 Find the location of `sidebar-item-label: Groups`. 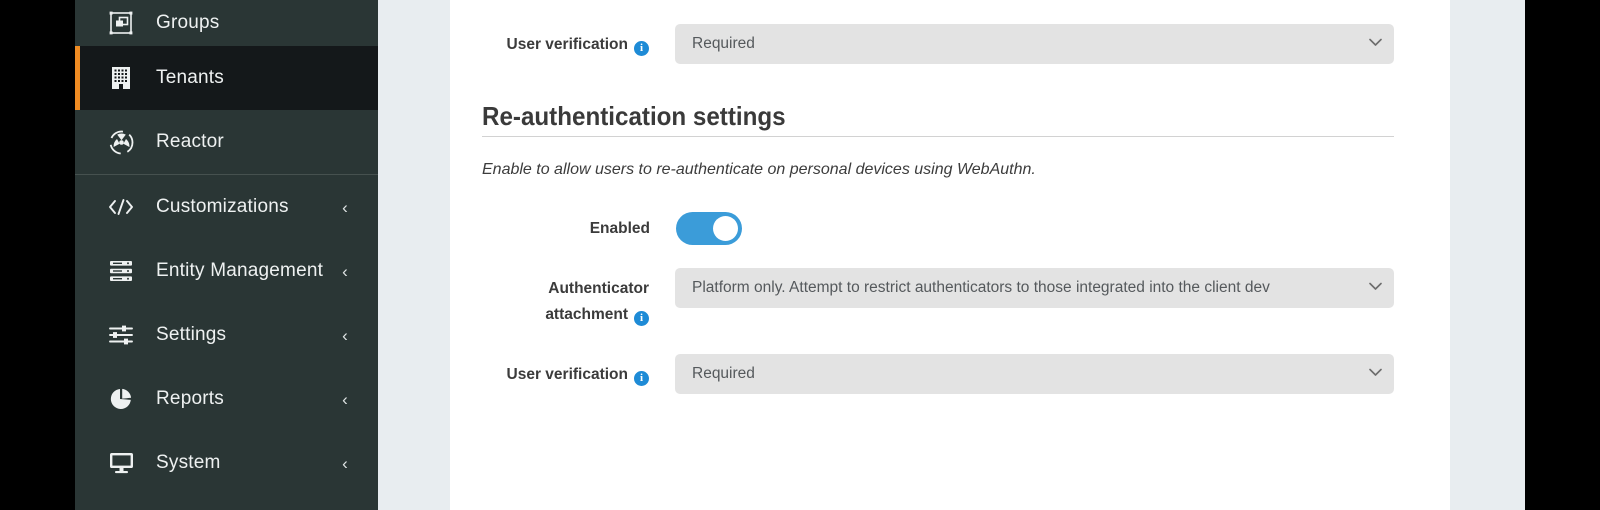

sidebar-item-label: Groups is located at coordinates (188, 22).